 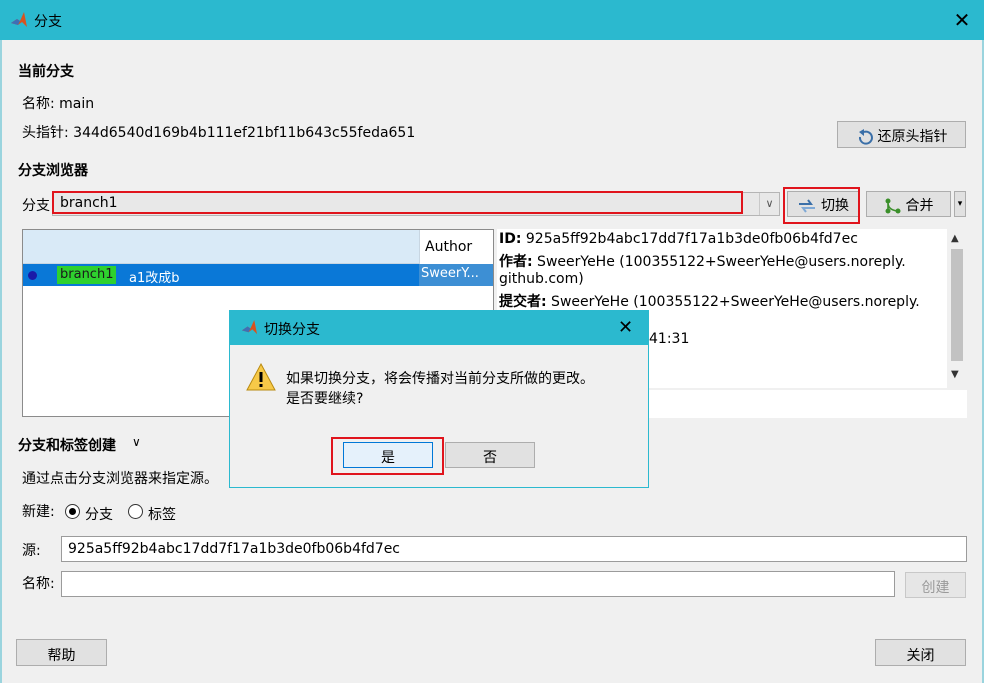 I want to click on radio-branch, so click(x=72, y=511).